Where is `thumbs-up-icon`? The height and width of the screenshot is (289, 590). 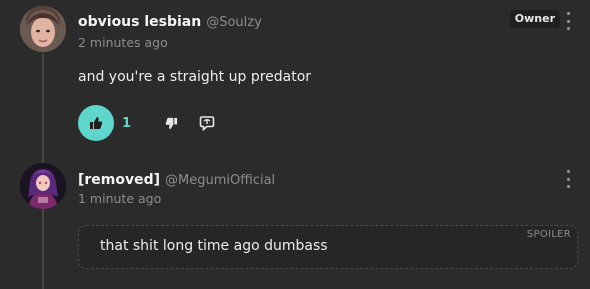
thumbs-up-icon is located at coordinates (96, 123).